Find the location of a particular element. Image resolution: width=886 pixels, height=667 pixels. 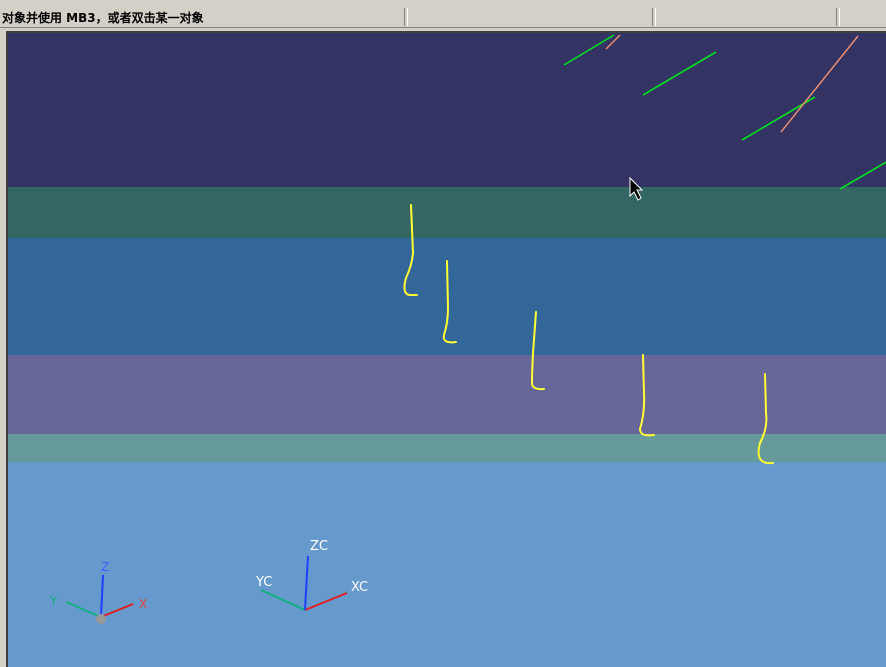

triad-origin is located at coordinates (101, 619).